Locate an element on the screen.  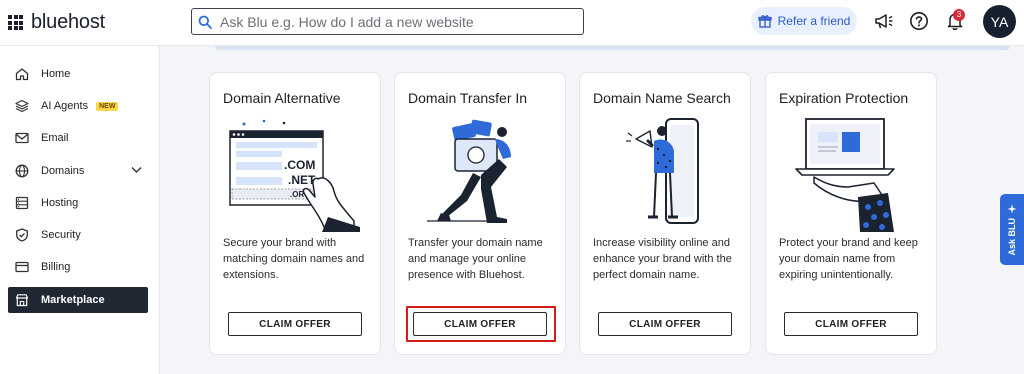
sidebar-item-label: Billing is located at coordinates (56, 267).